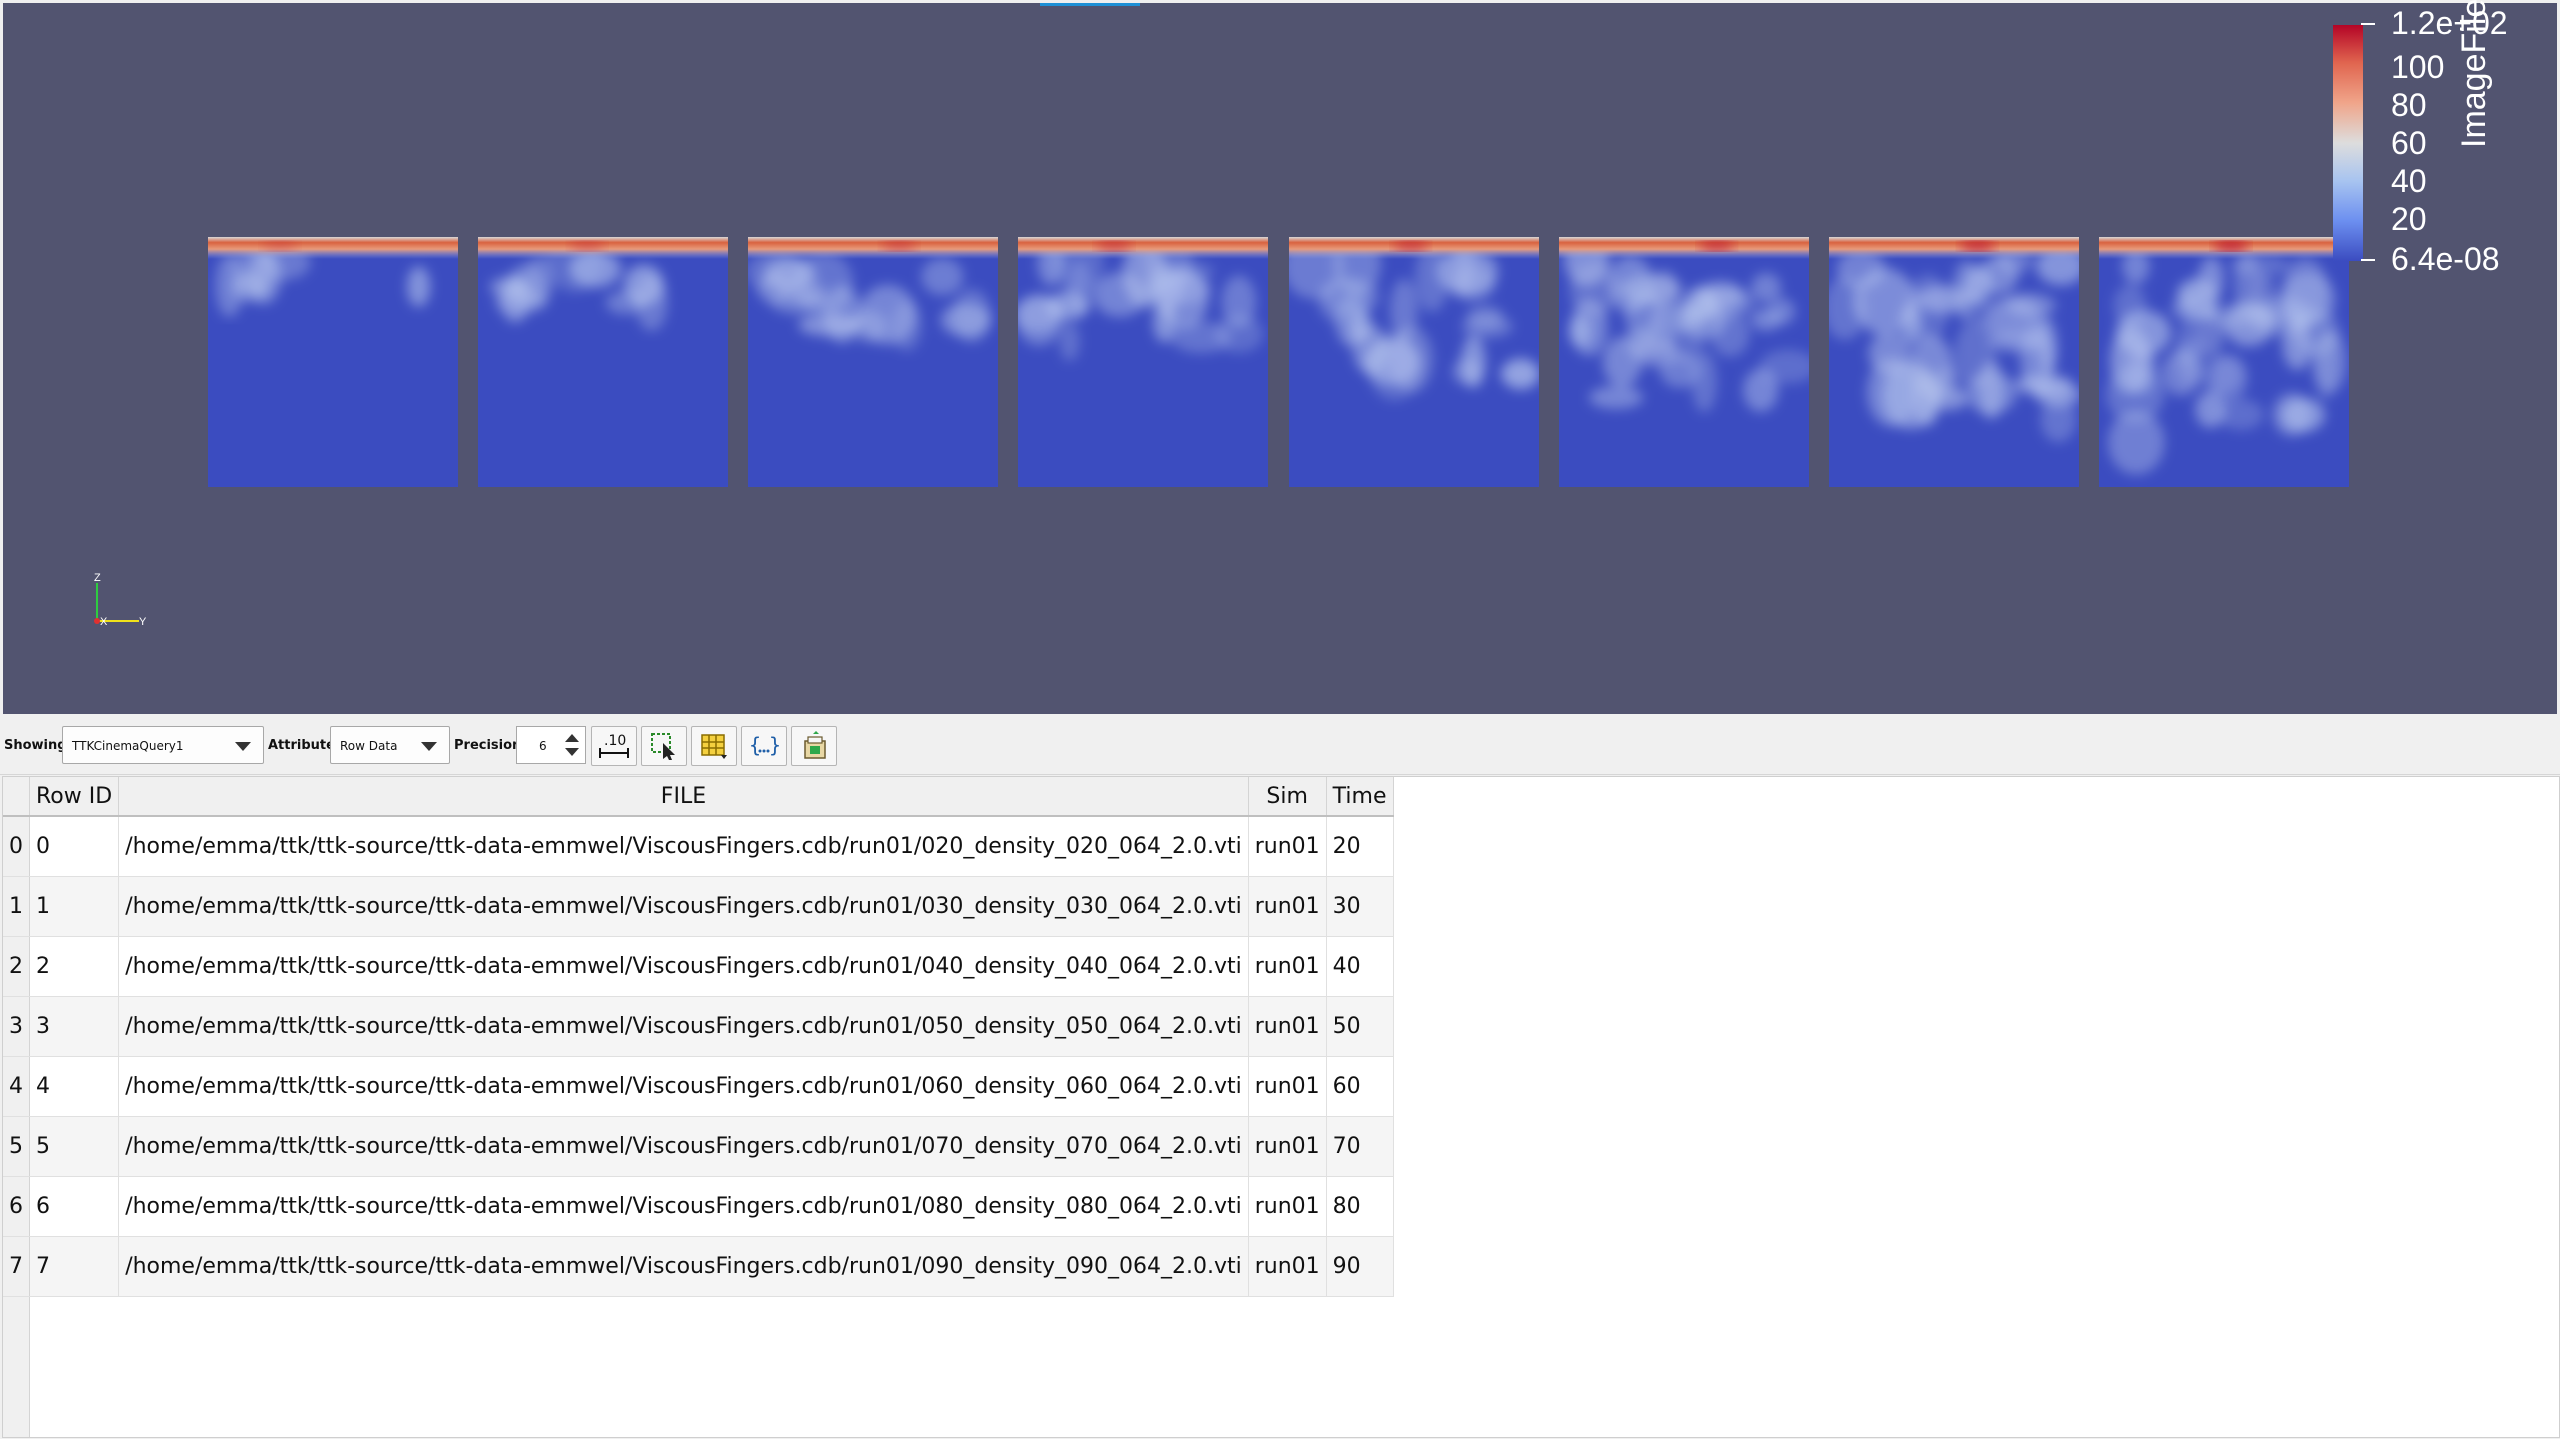 This screenshot has height=1439, width=2560. I want to click on fixed-notation-text: .10, so click(615, 741).